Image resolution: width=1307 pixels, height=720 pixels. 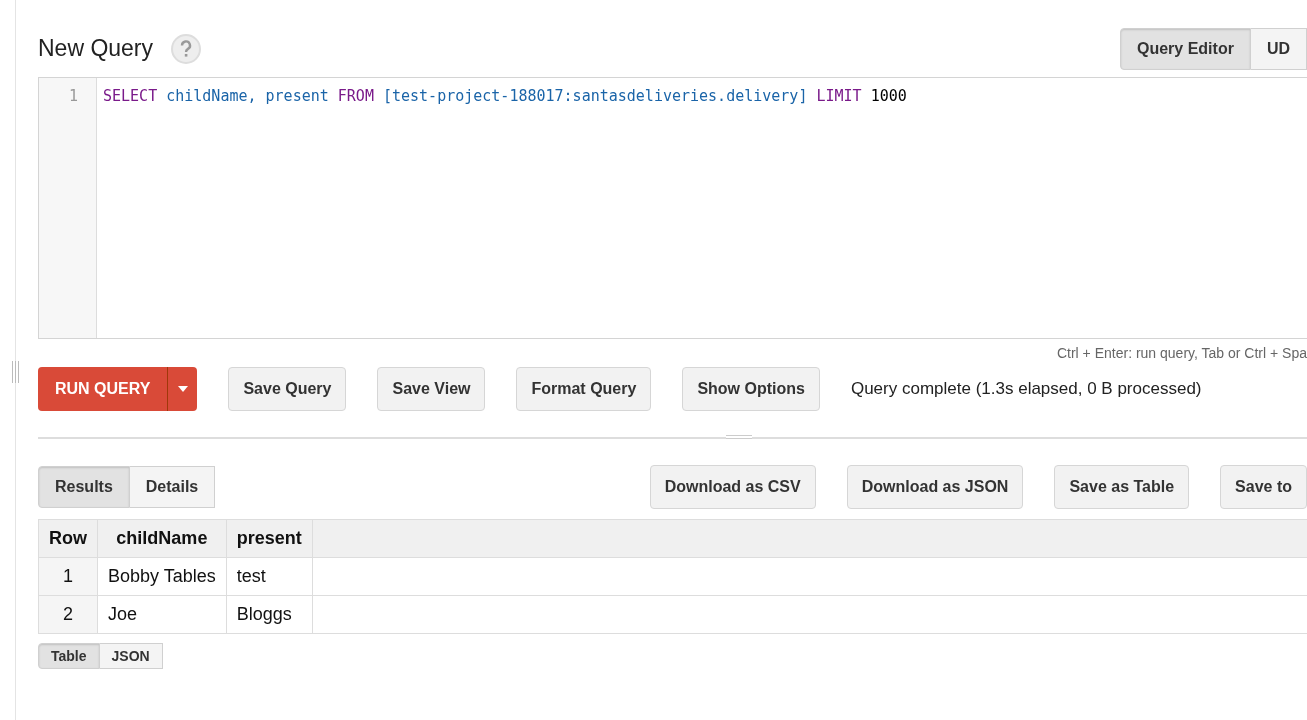 I want to click on table-cell: Bobby Tables, so click(x=162, y=576).